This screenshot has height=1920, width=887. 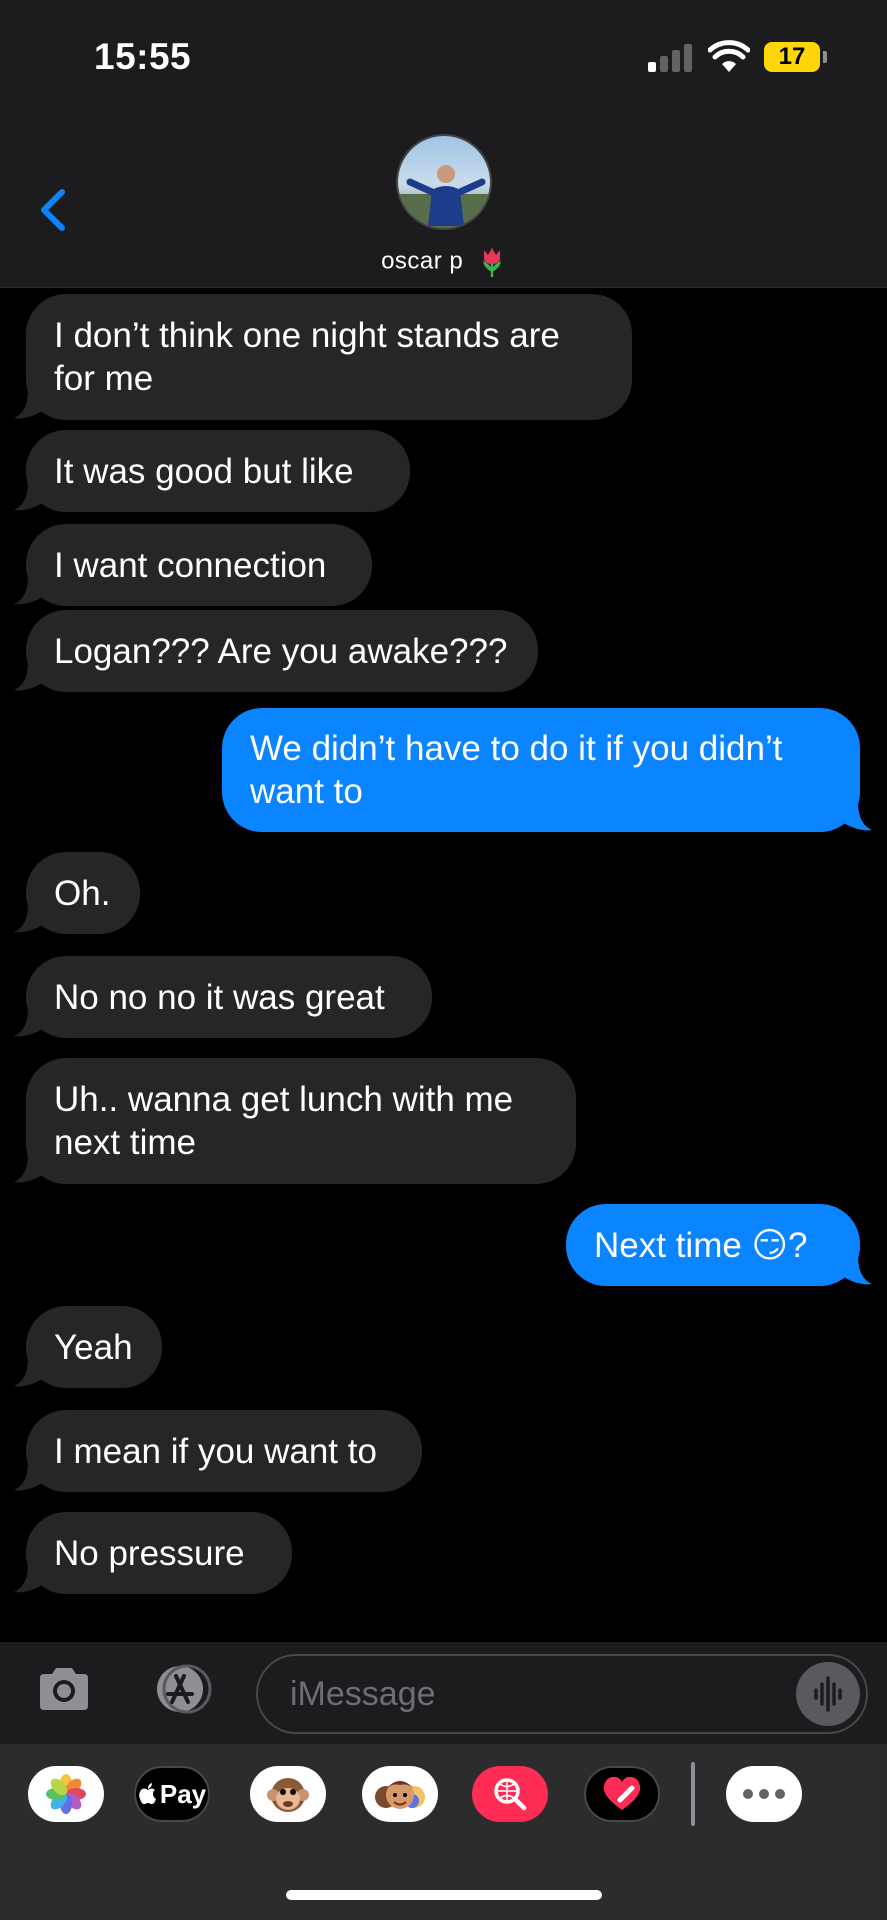 I want to click on cellular-signal-icon, so click(x=670, y=58).